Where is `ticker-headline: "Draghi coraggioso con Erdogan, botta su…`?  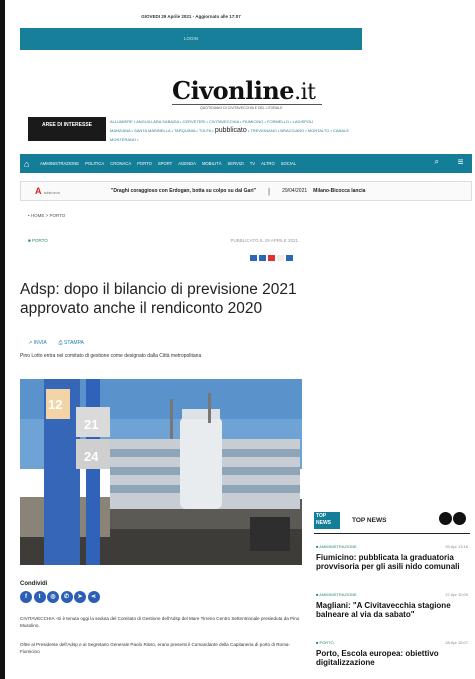 ticker-headline: "Draghi coraggioso con Erdogan, botta su… is located at coordinates (183, 191).